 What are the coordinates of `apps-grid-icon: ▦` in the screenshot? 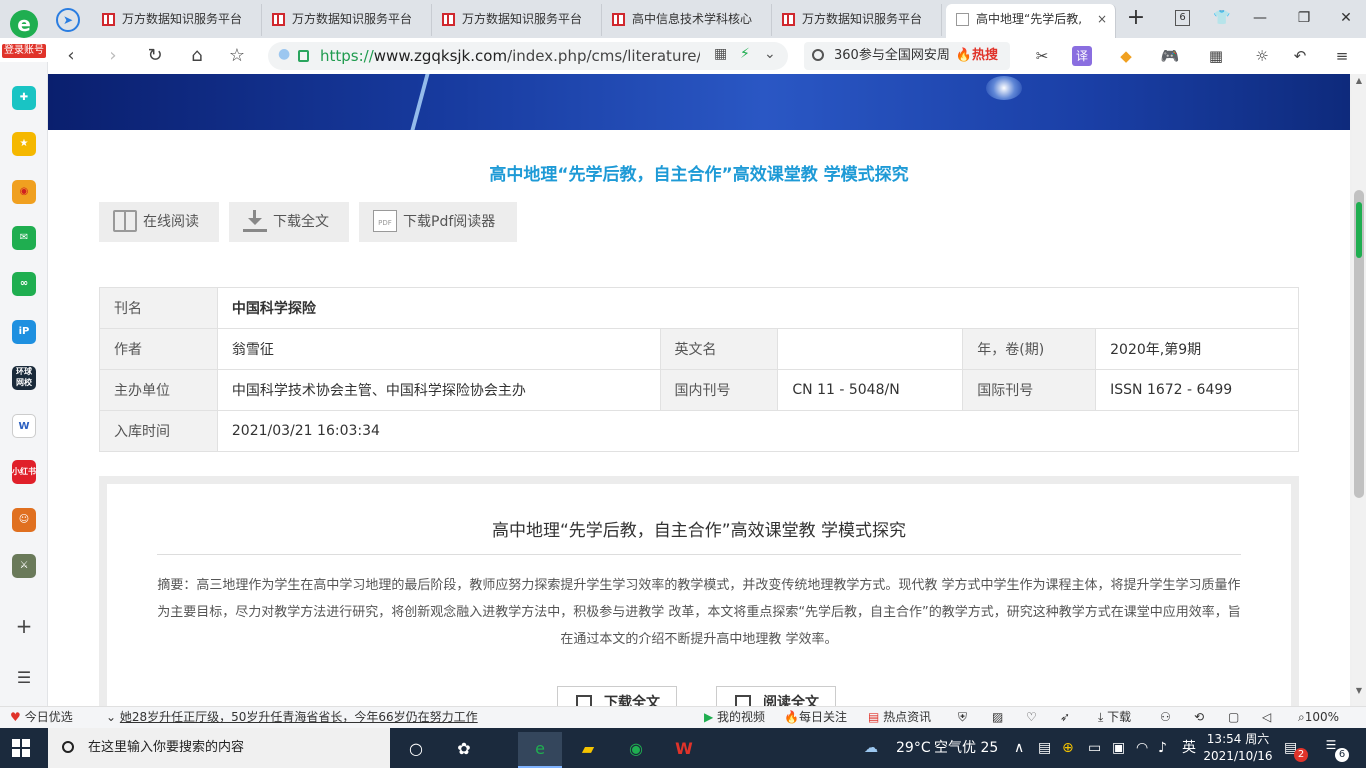 It's located at (1216, 56).